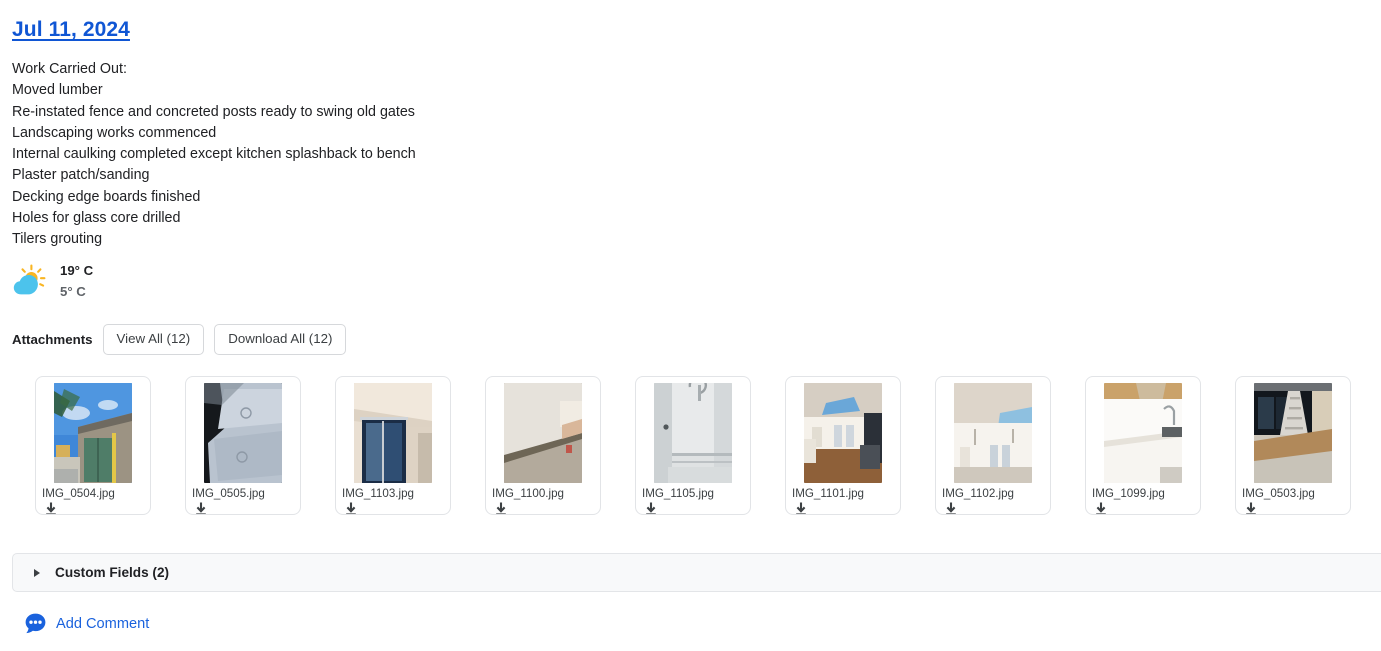 The width and height of the screenshot is (1381, 651). I want to click on comment-bubble-icon, so click(35, 623).